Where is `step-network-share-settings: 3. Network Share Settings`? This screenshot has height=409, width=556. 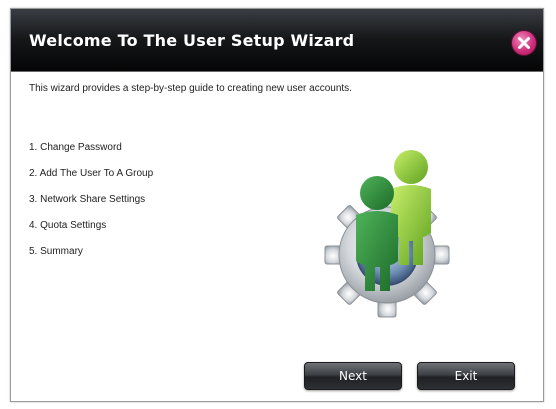
step-network-share-settings: 3. Network Share Settings is located at coordinates (87, 199).